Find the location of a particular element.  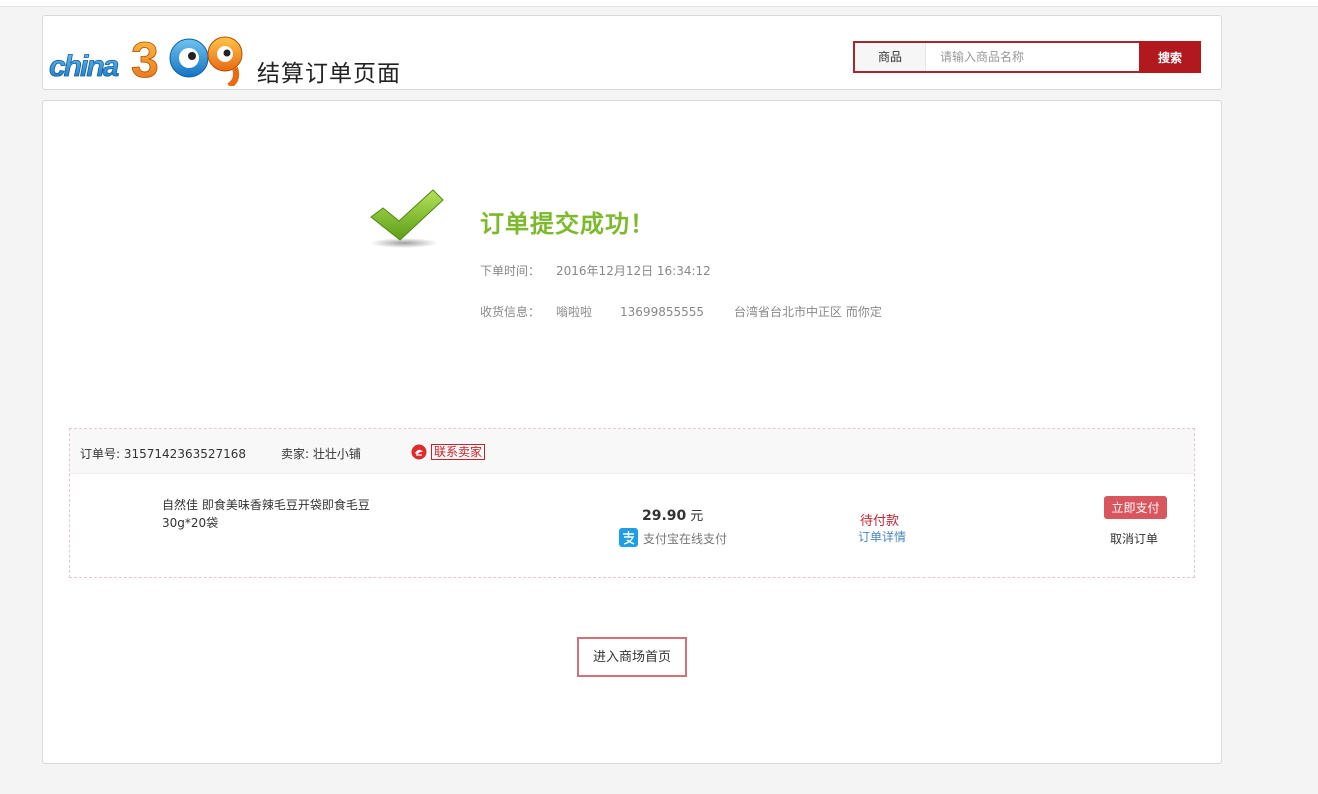

search-bar: 商品 搜索 is located at coordinates (1027, 57).